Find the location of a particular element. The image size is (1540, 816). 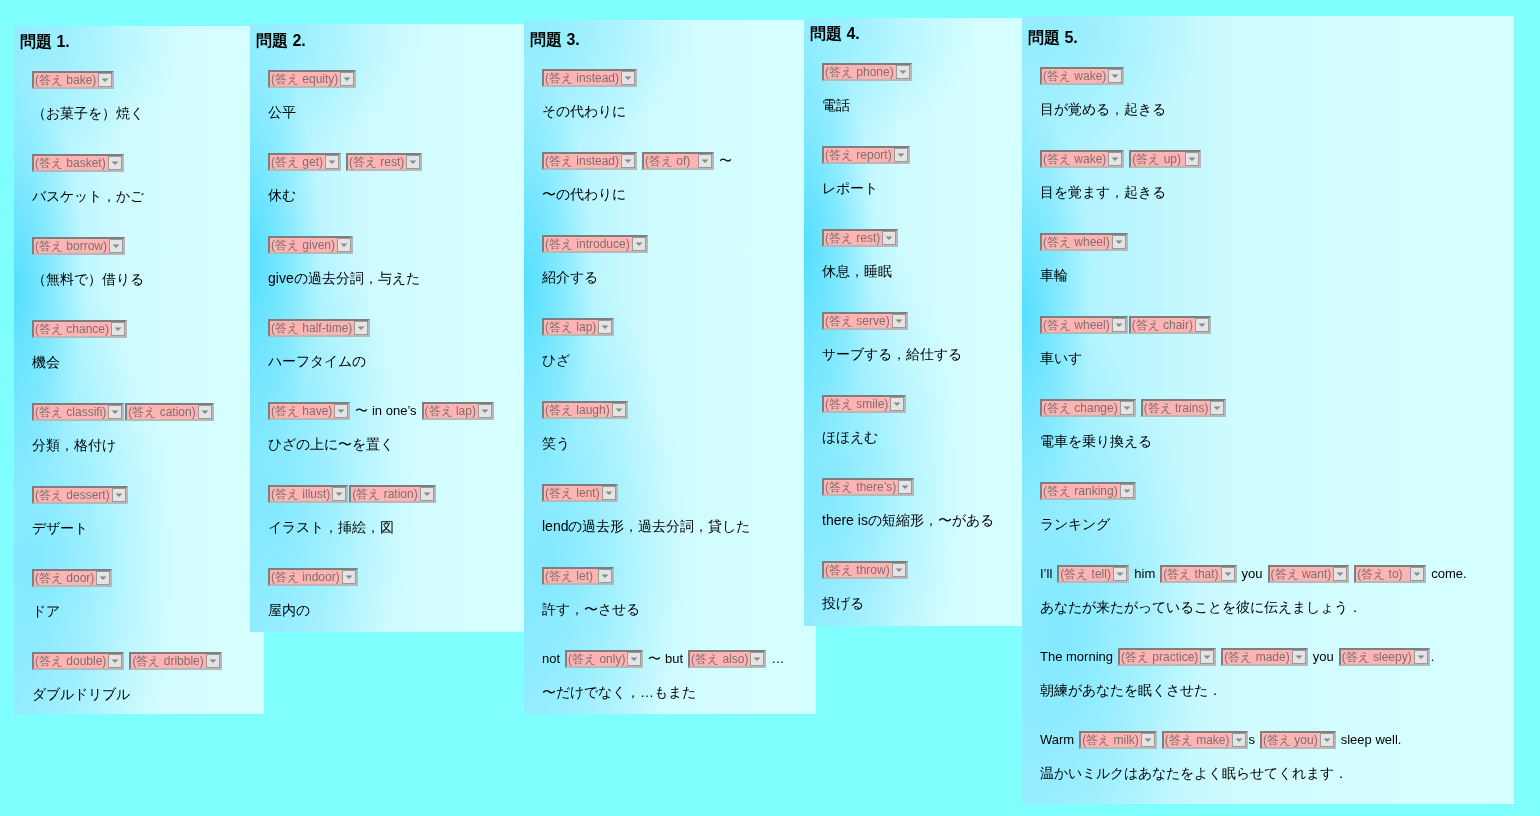

meaning-text: ランキング is located at coordinates (1075, 524).